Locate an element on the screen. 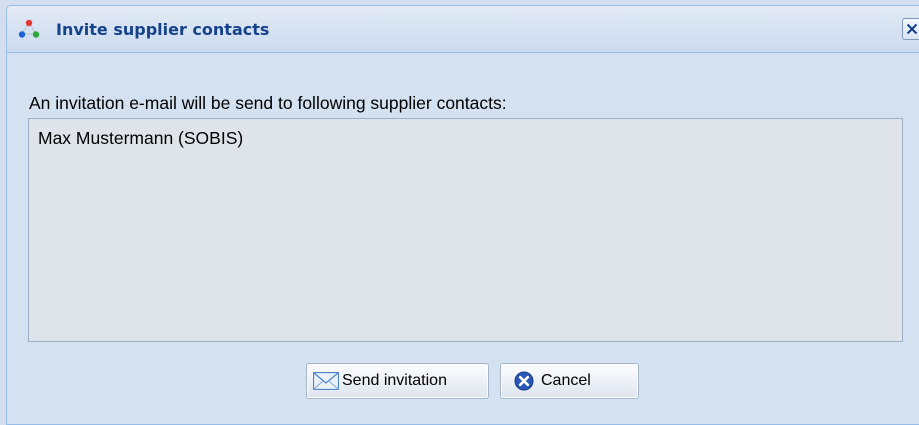  envelope-icon is located at coordinates (326, 383).